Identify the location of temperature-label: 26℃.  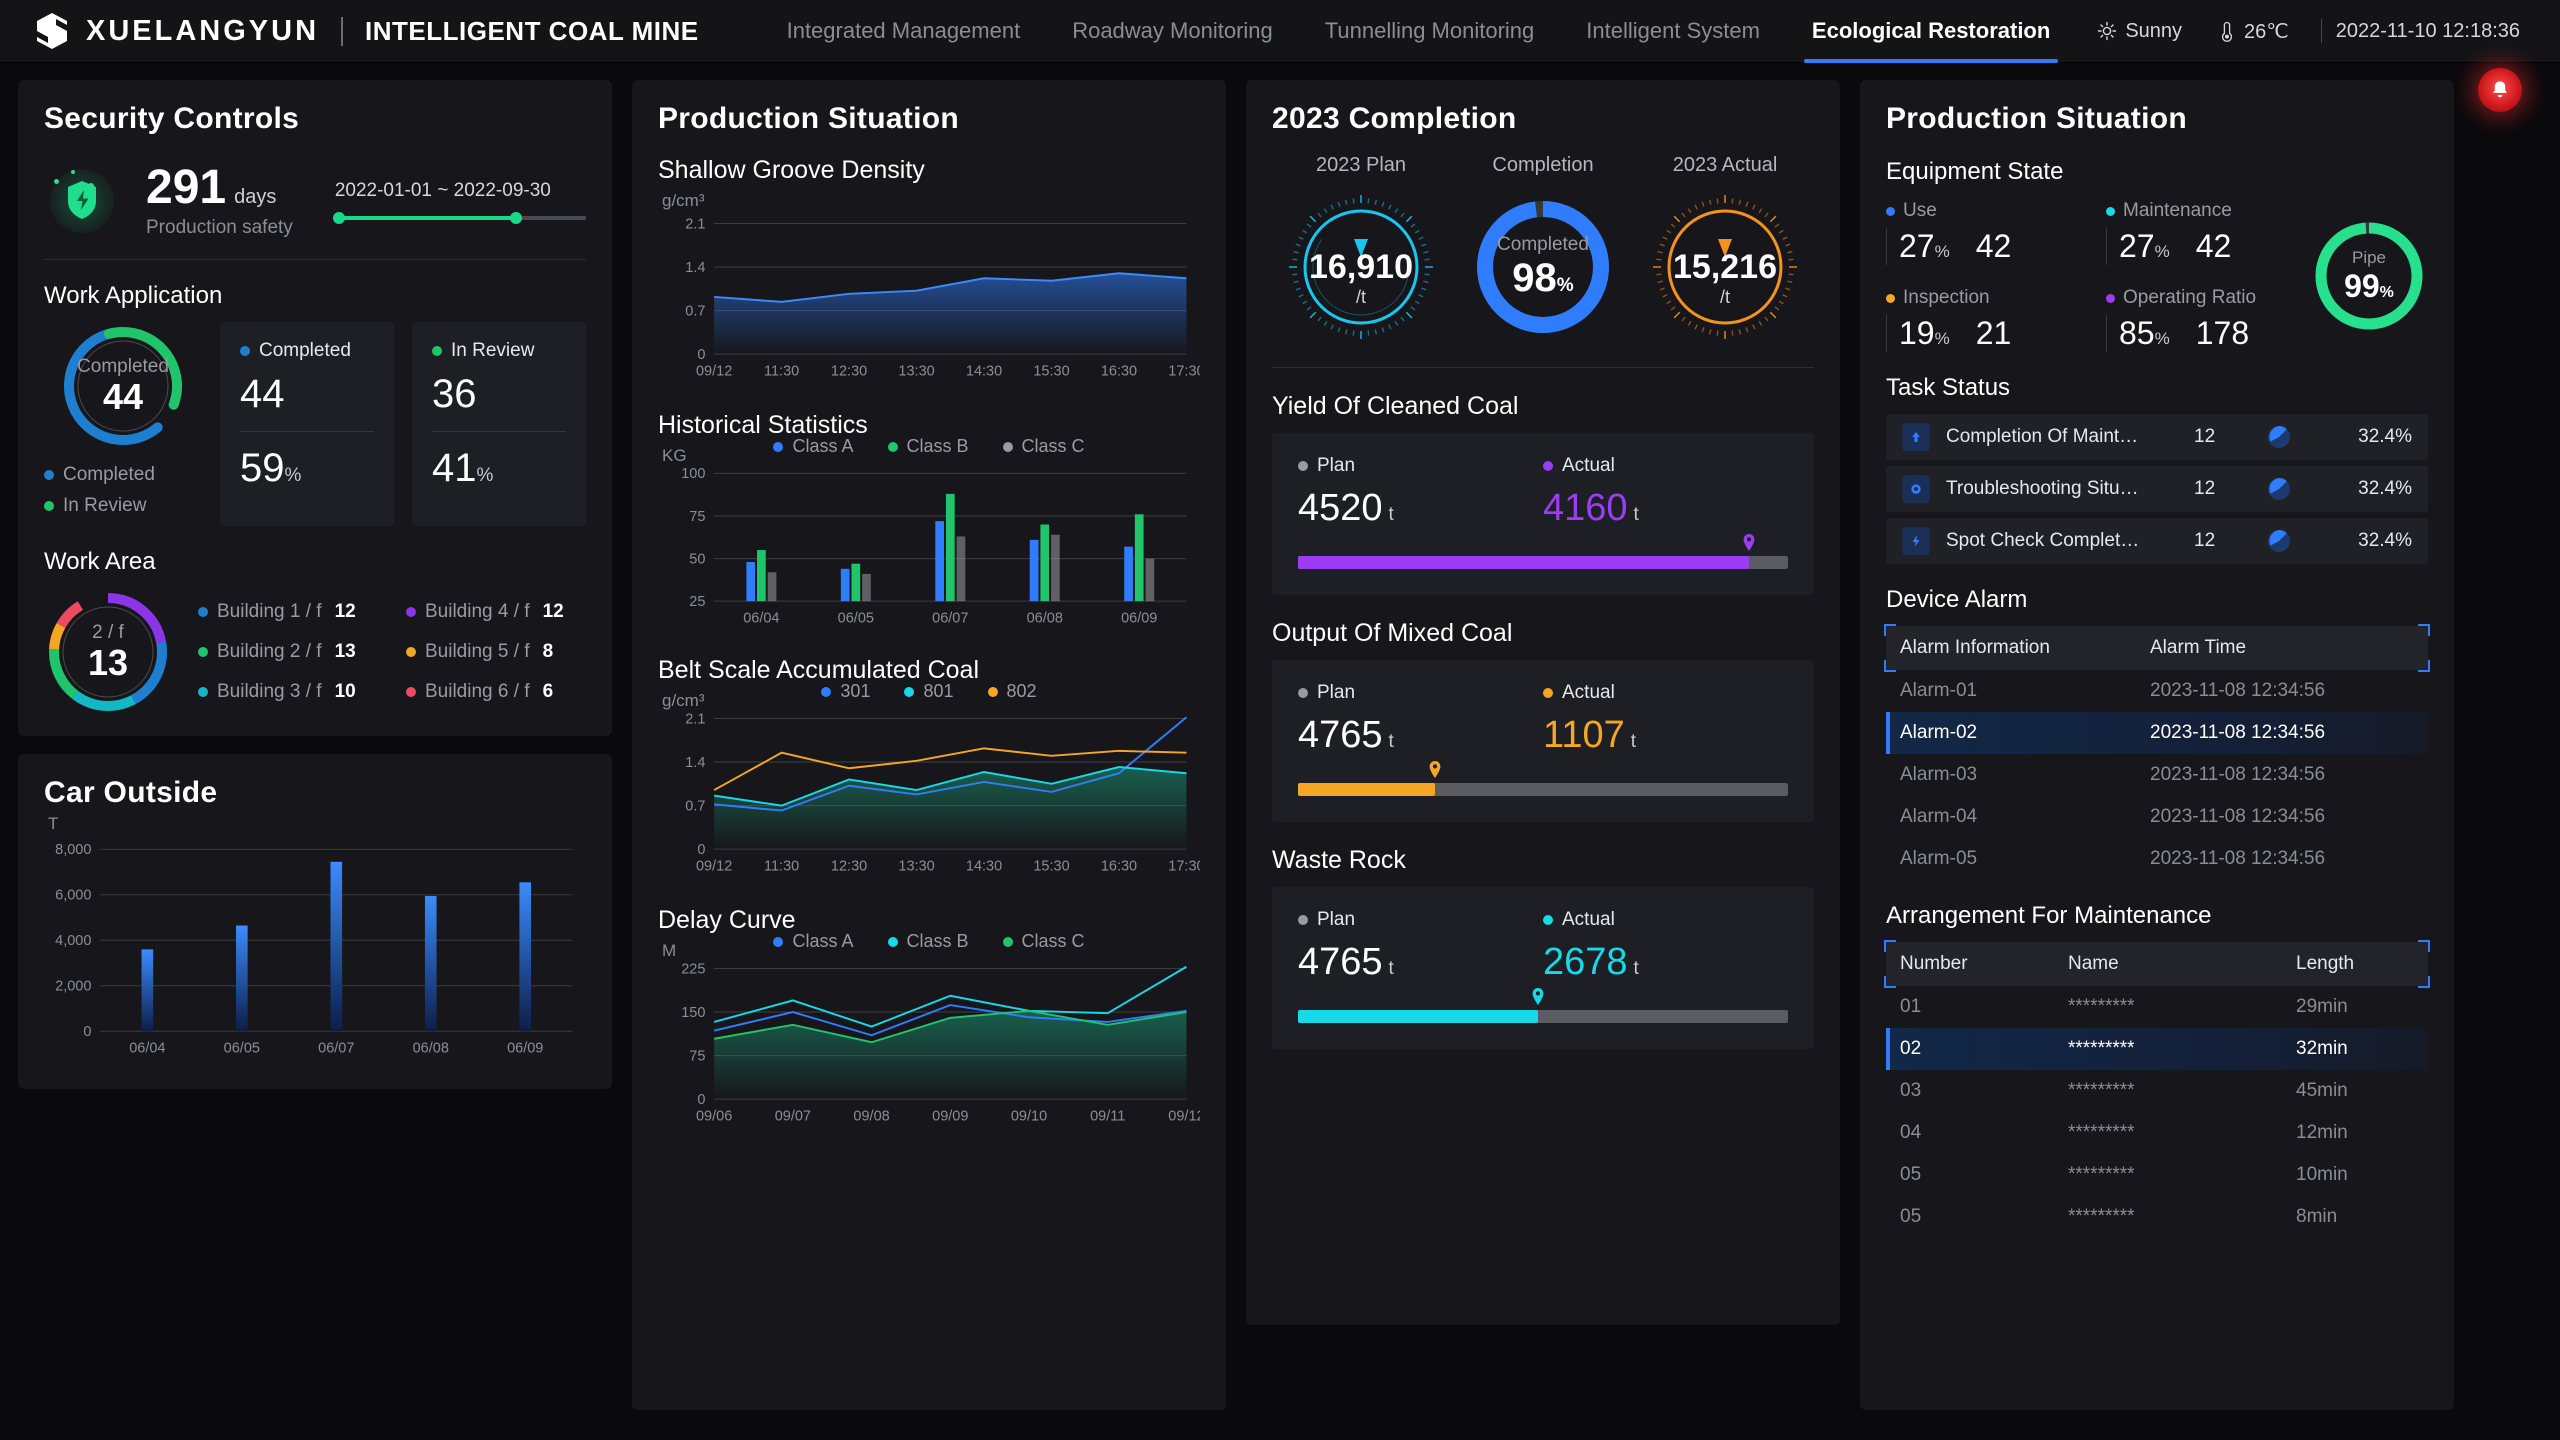
(2266, 31).